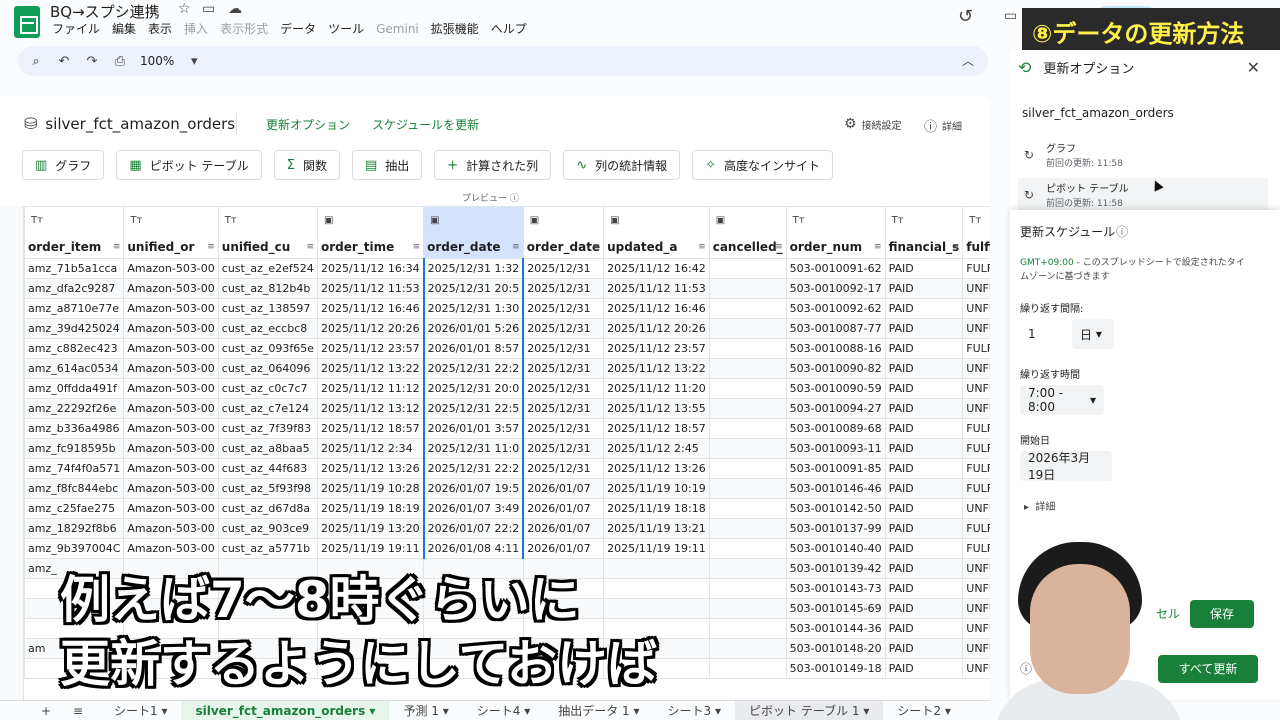 This screenshot has width=1280, height=720. Describe the element at coordinates (268, 428) in the screenshot. I see `table-cell: cust_az_7f39f83` at that location.